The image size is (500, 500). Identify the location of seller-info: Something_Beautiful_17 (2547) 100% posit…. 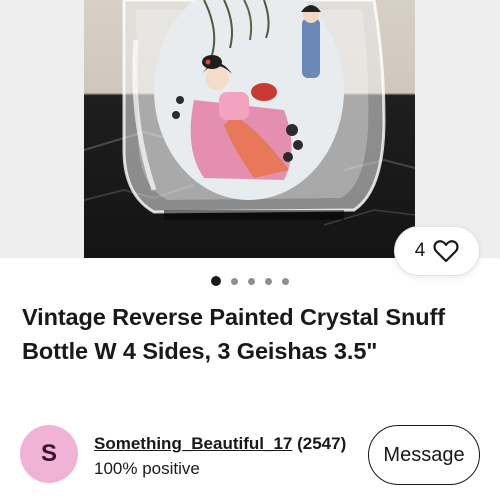
(220, 456).